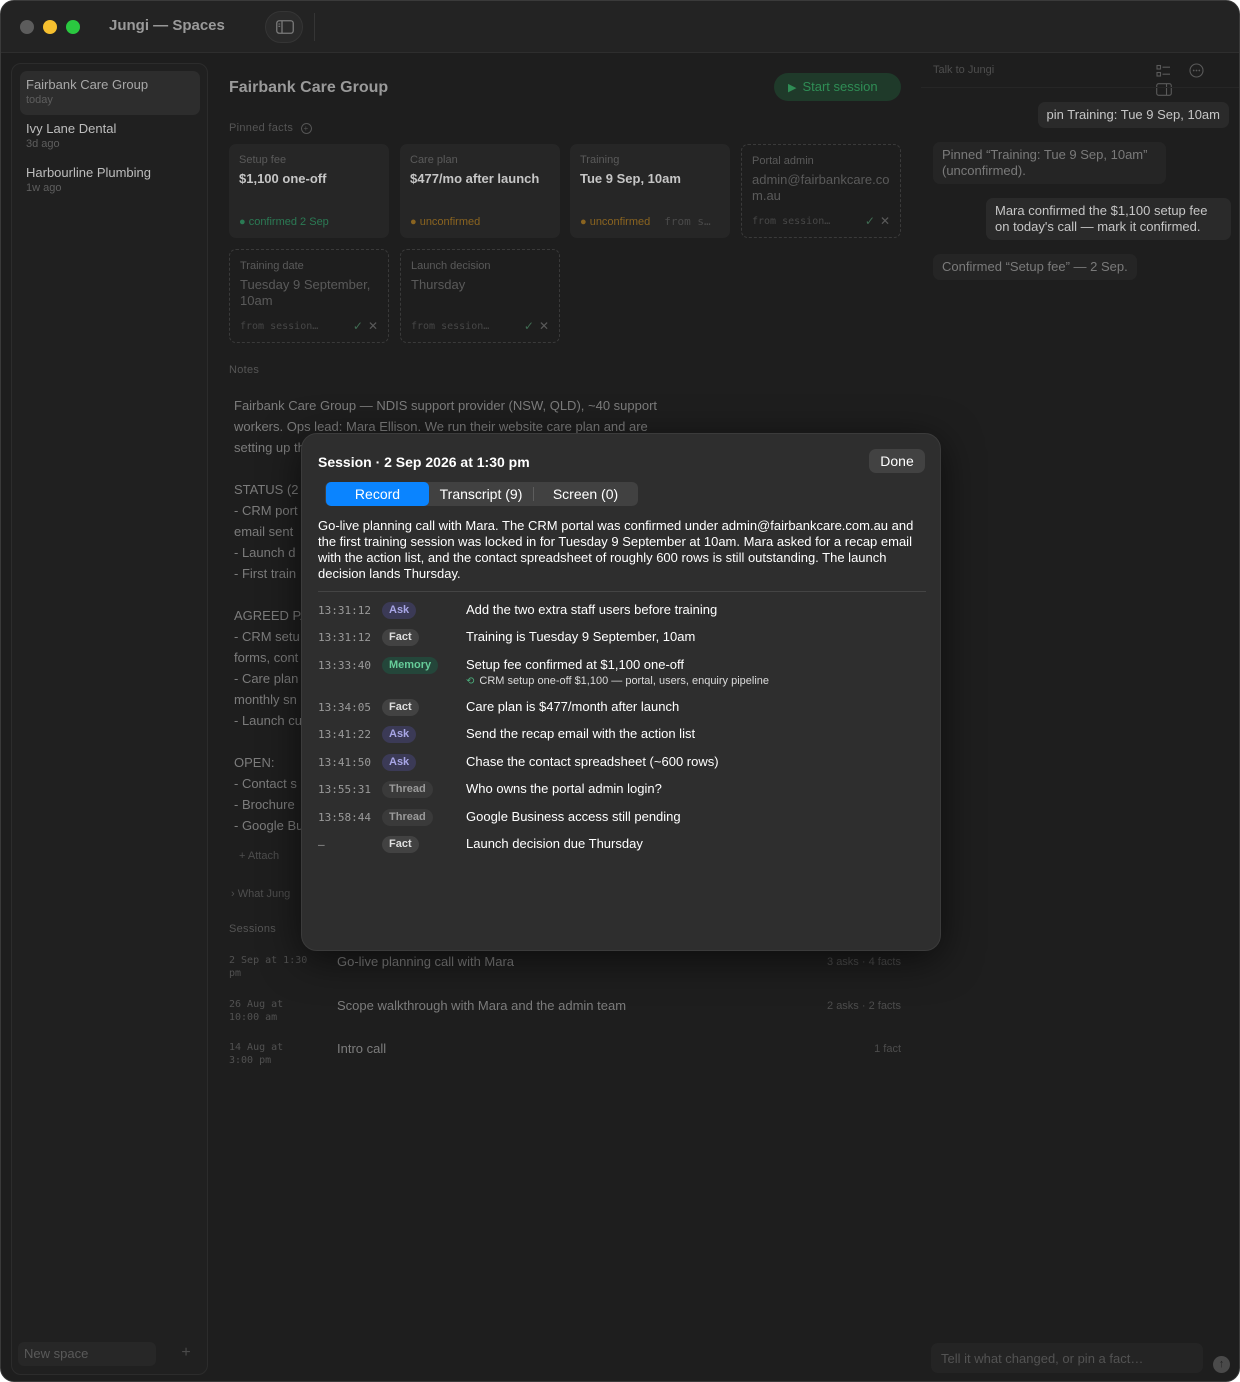  What do you see at coordinates (344, 665) in the screenshot?
I see `event-time: 13:33:40` at bounding box center [344, 665].